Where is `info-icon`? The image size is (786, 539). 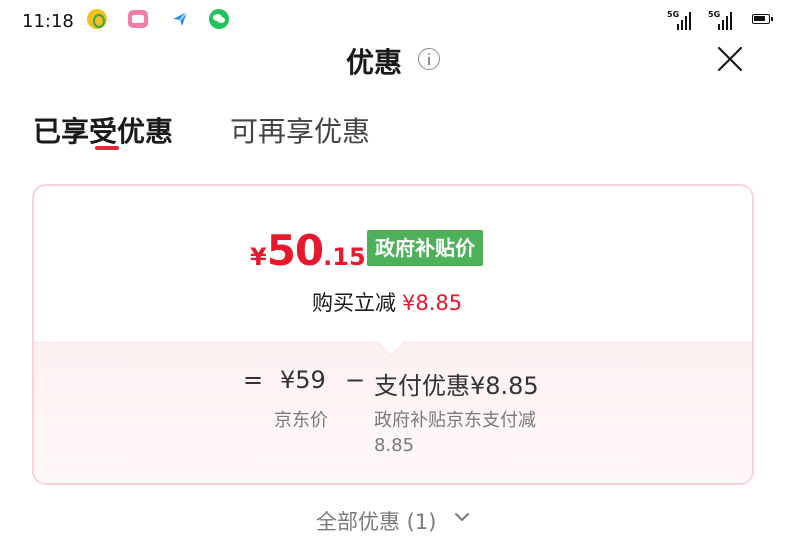
info-icon is located at coordinates (429, 59).